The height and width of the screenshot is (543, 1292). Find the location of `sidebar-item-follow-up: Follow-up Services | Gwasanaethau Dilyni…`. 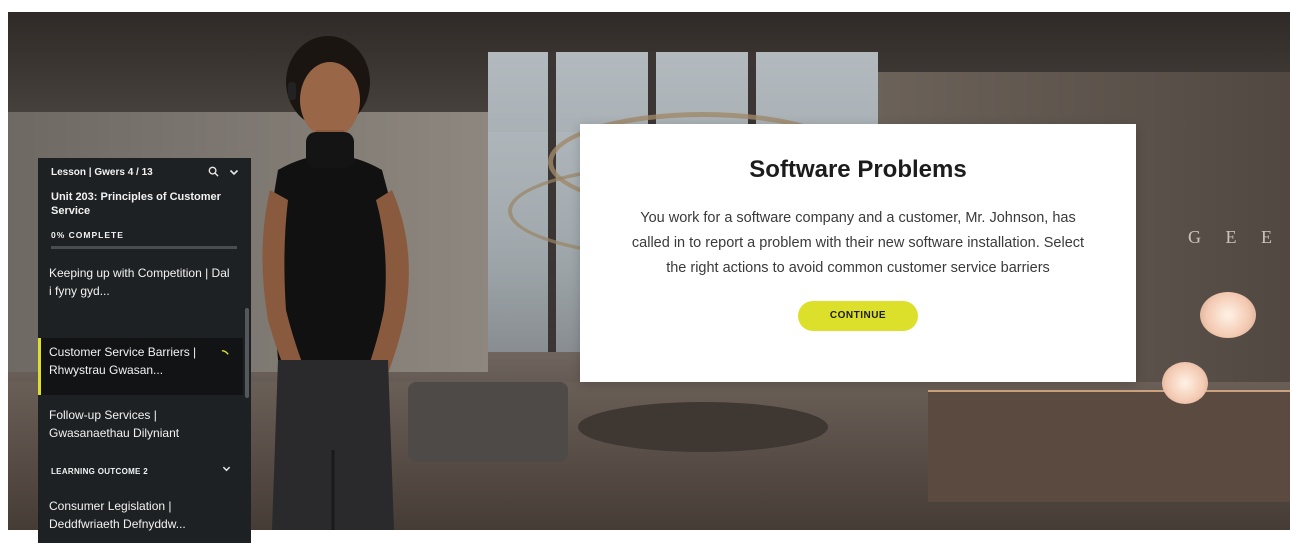

sidebar-item-follow-up: Follow-up Services | Gwasanaethau Dilyni… is located at coordinates (135, 424).